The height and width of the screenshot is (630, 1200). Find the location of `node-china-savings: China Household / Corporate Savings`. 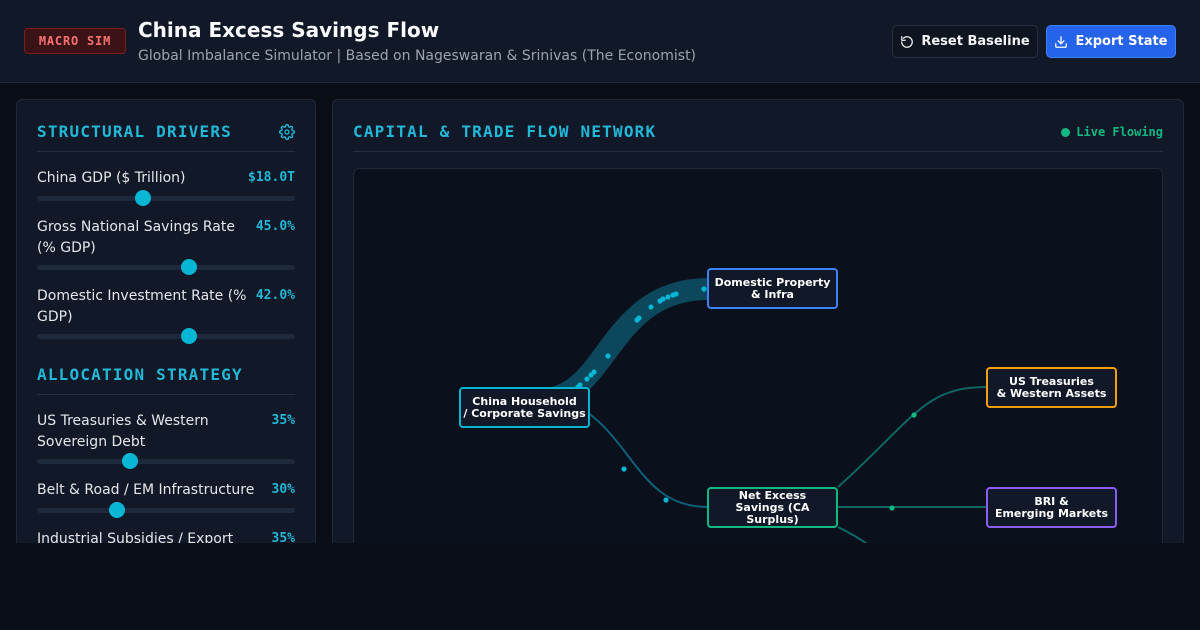

node-china-savings: China Household / Corporate Savings is located at coordinates (524, 407).